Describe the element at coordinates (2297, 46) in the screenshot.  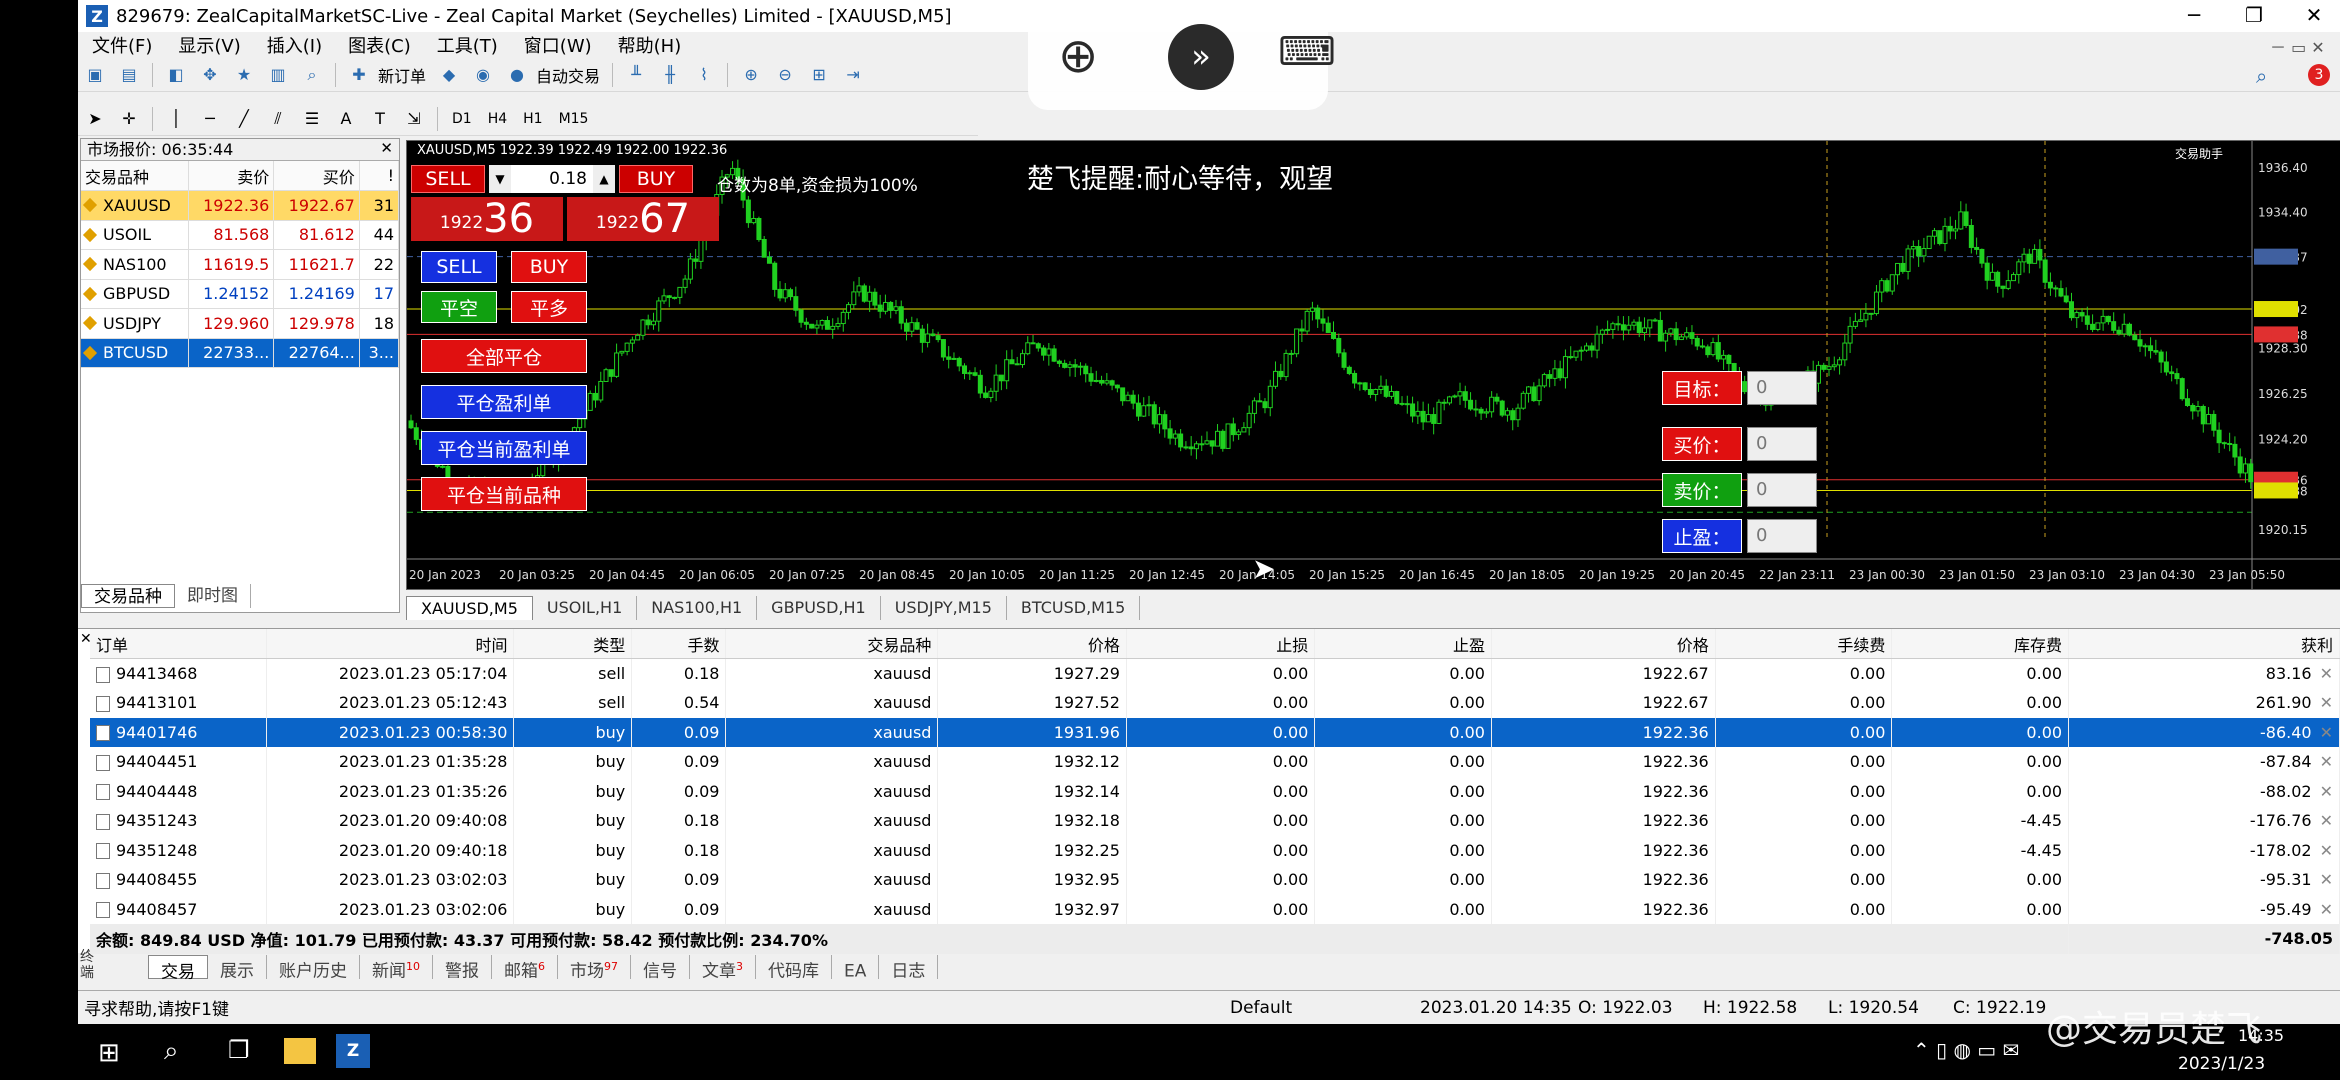
I see `mdi-controls: － ▭ ✕` at that location.